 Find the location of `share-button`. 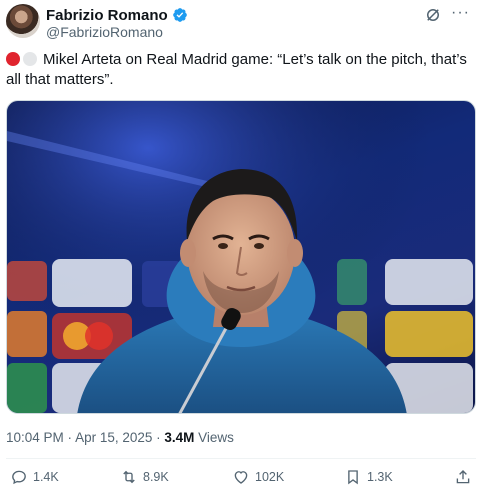

share-button is located at coordinates (463, 477).